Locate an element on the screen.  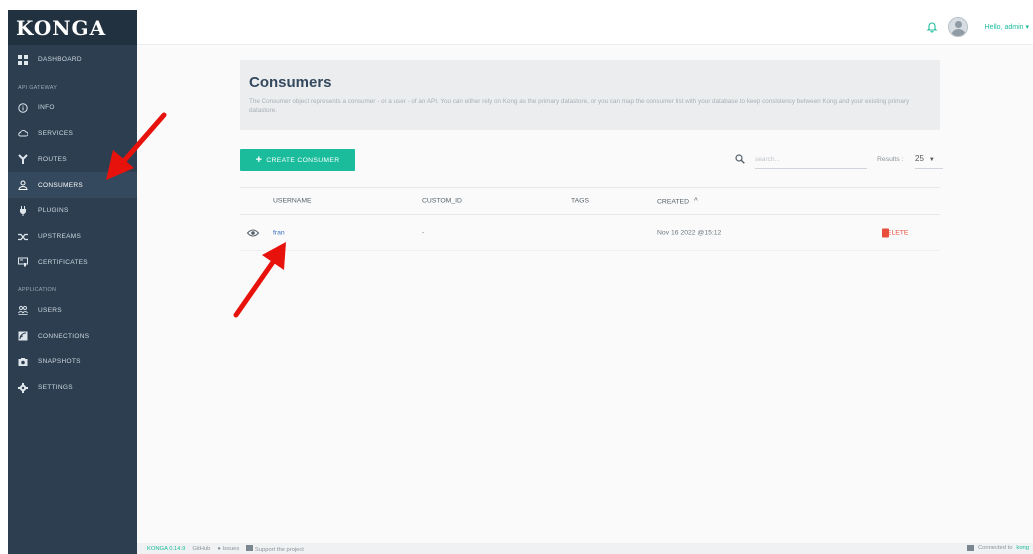
sidebar-section-application: APPLICATION is located at coordinates (37, 290).